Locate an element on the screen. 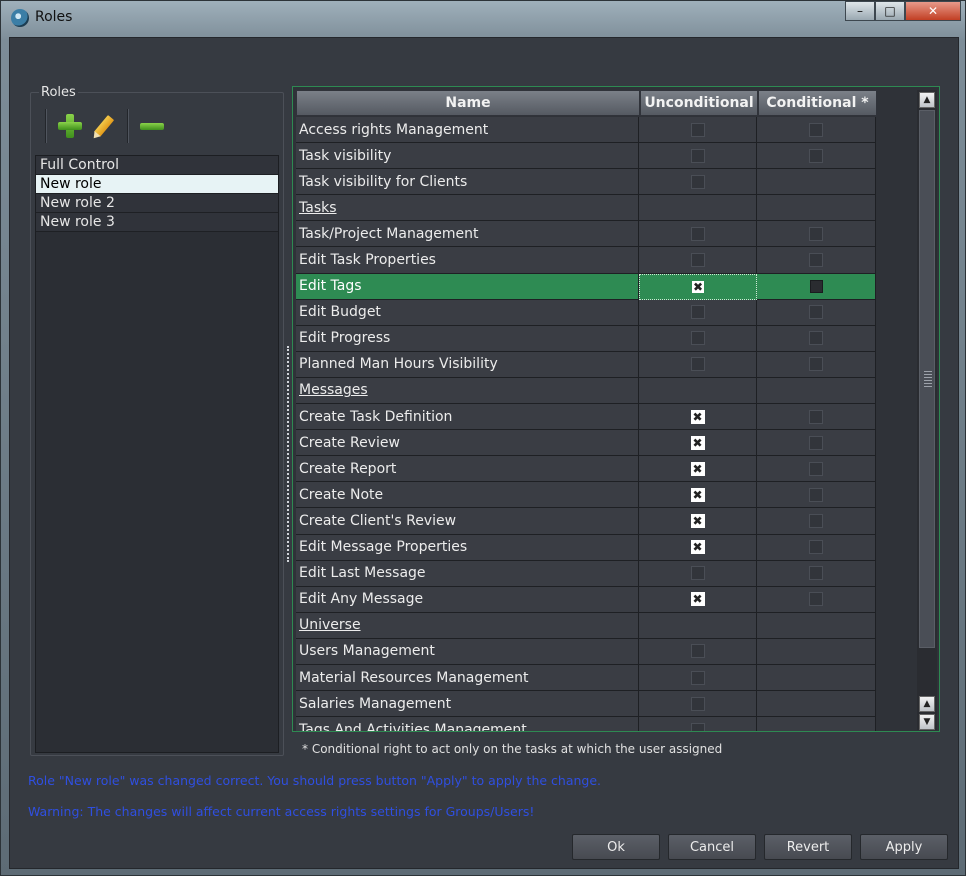 The width and height of the screenshot is (966, 876). table-row: Task visibility is located at coordinates (586, 156).